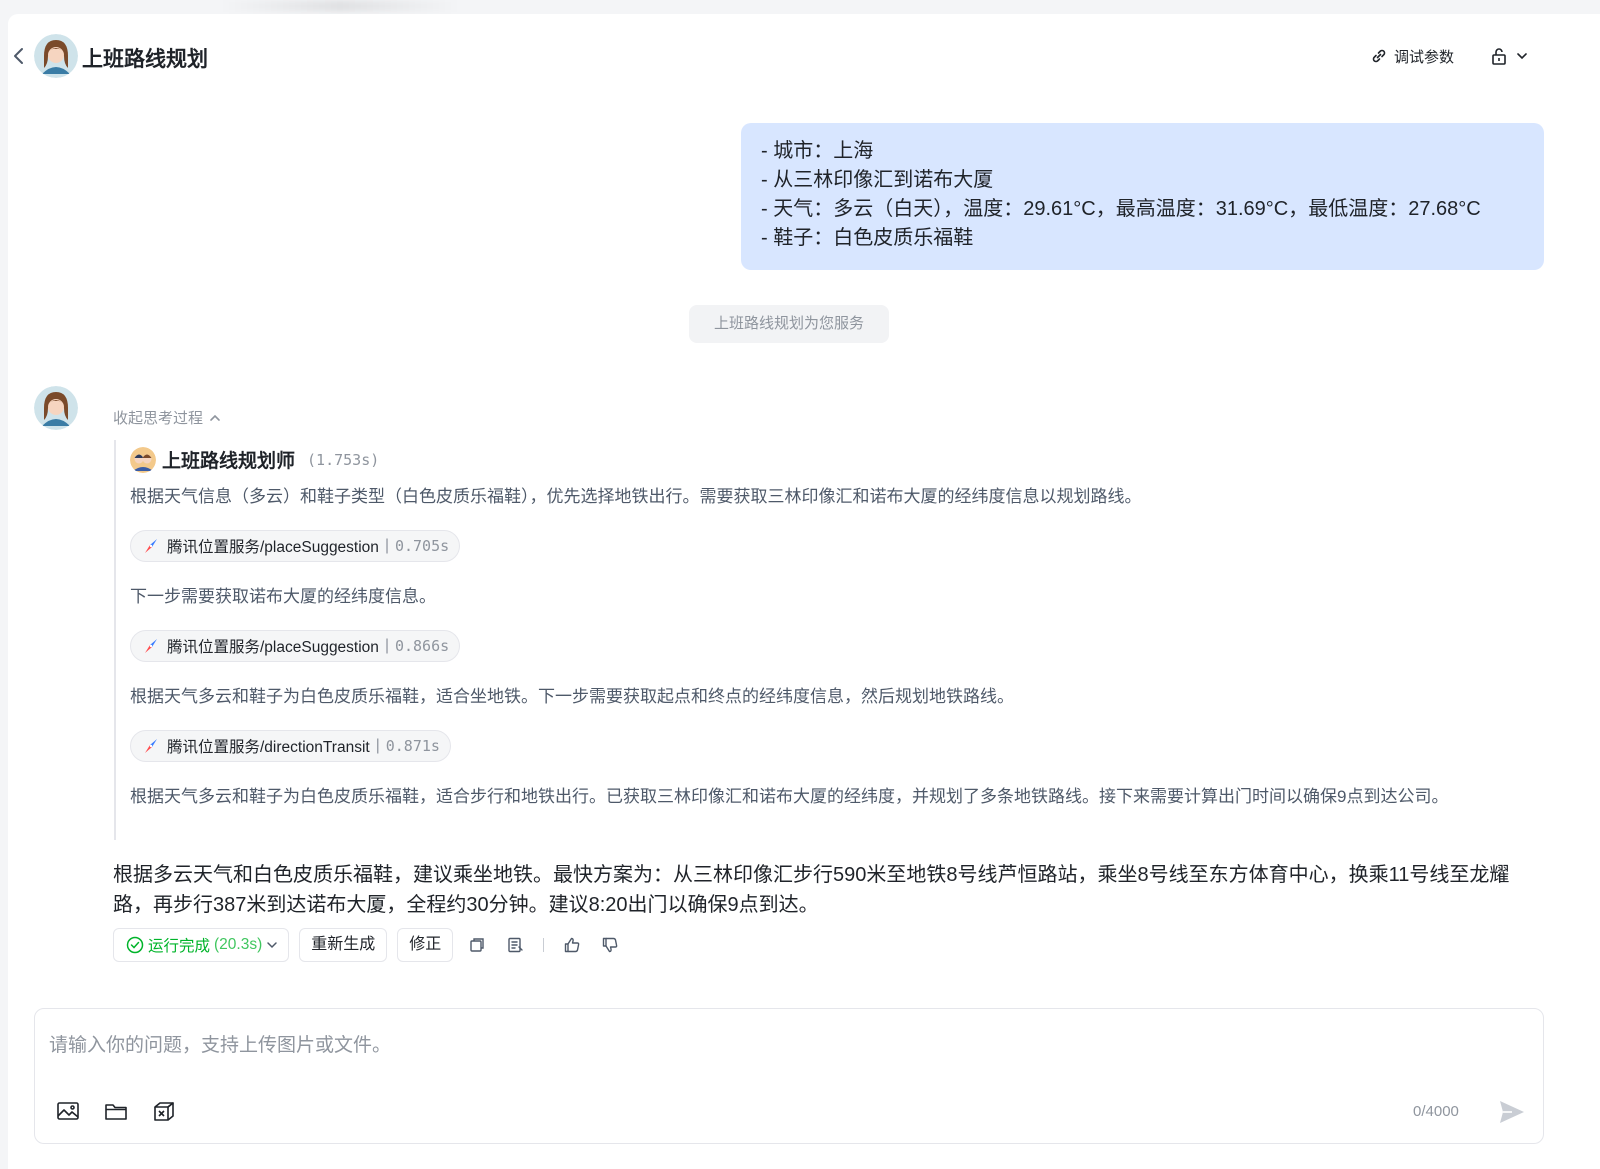 Image resolution: width=1600 pixels, height=1169 pixels. Describe the element at coordinates (789, 1076) in the screenshot. I see `chat-input-box: 0/4000` at that location.